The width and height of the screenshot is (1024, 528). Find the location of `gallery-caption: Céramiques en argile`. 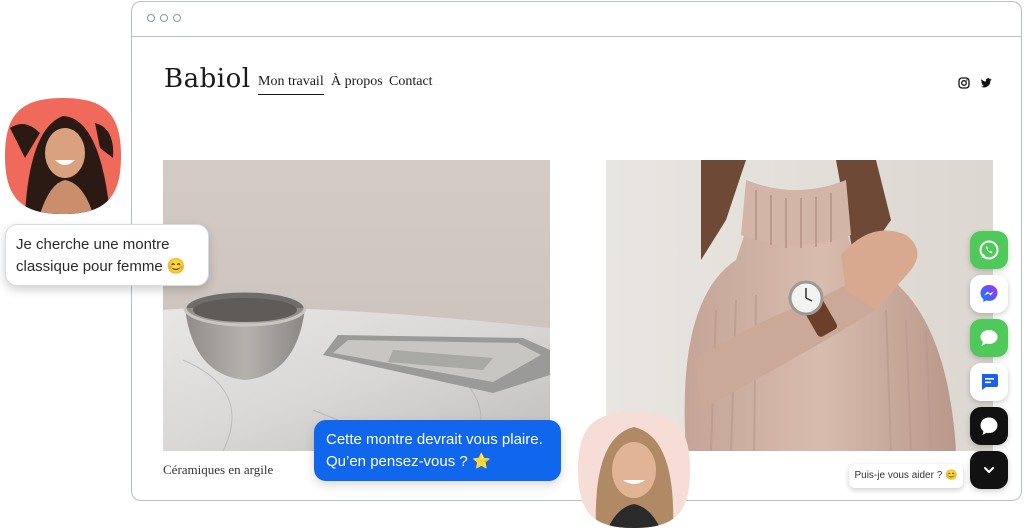

gallery-caption: Céramiques en argile is located at coordinates (218, 469).